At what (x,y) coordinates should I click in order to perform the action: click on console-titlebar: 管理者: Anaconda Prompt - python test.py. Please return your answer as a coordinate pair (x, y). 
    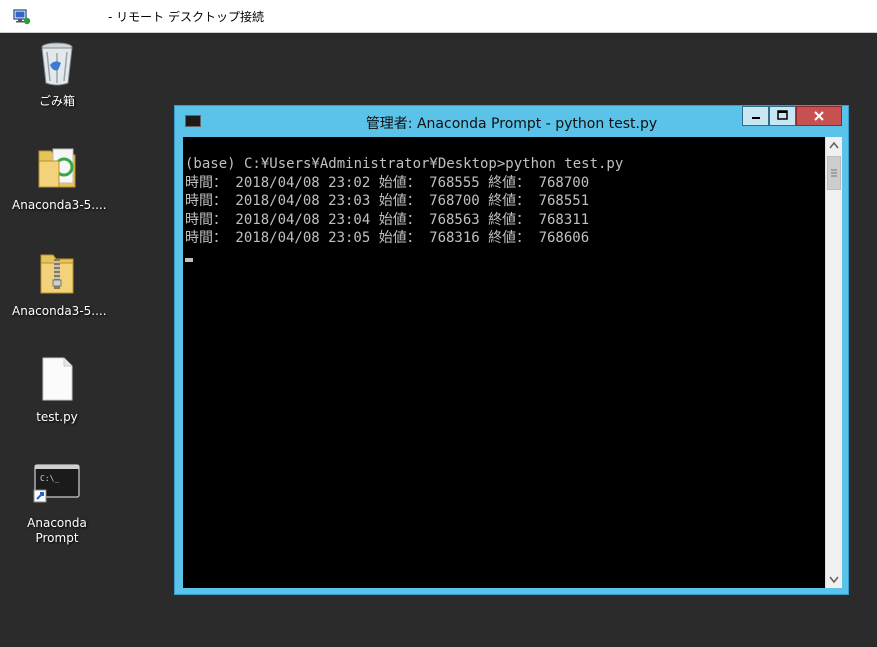
    Looking at the image, I should click on (511, 121).